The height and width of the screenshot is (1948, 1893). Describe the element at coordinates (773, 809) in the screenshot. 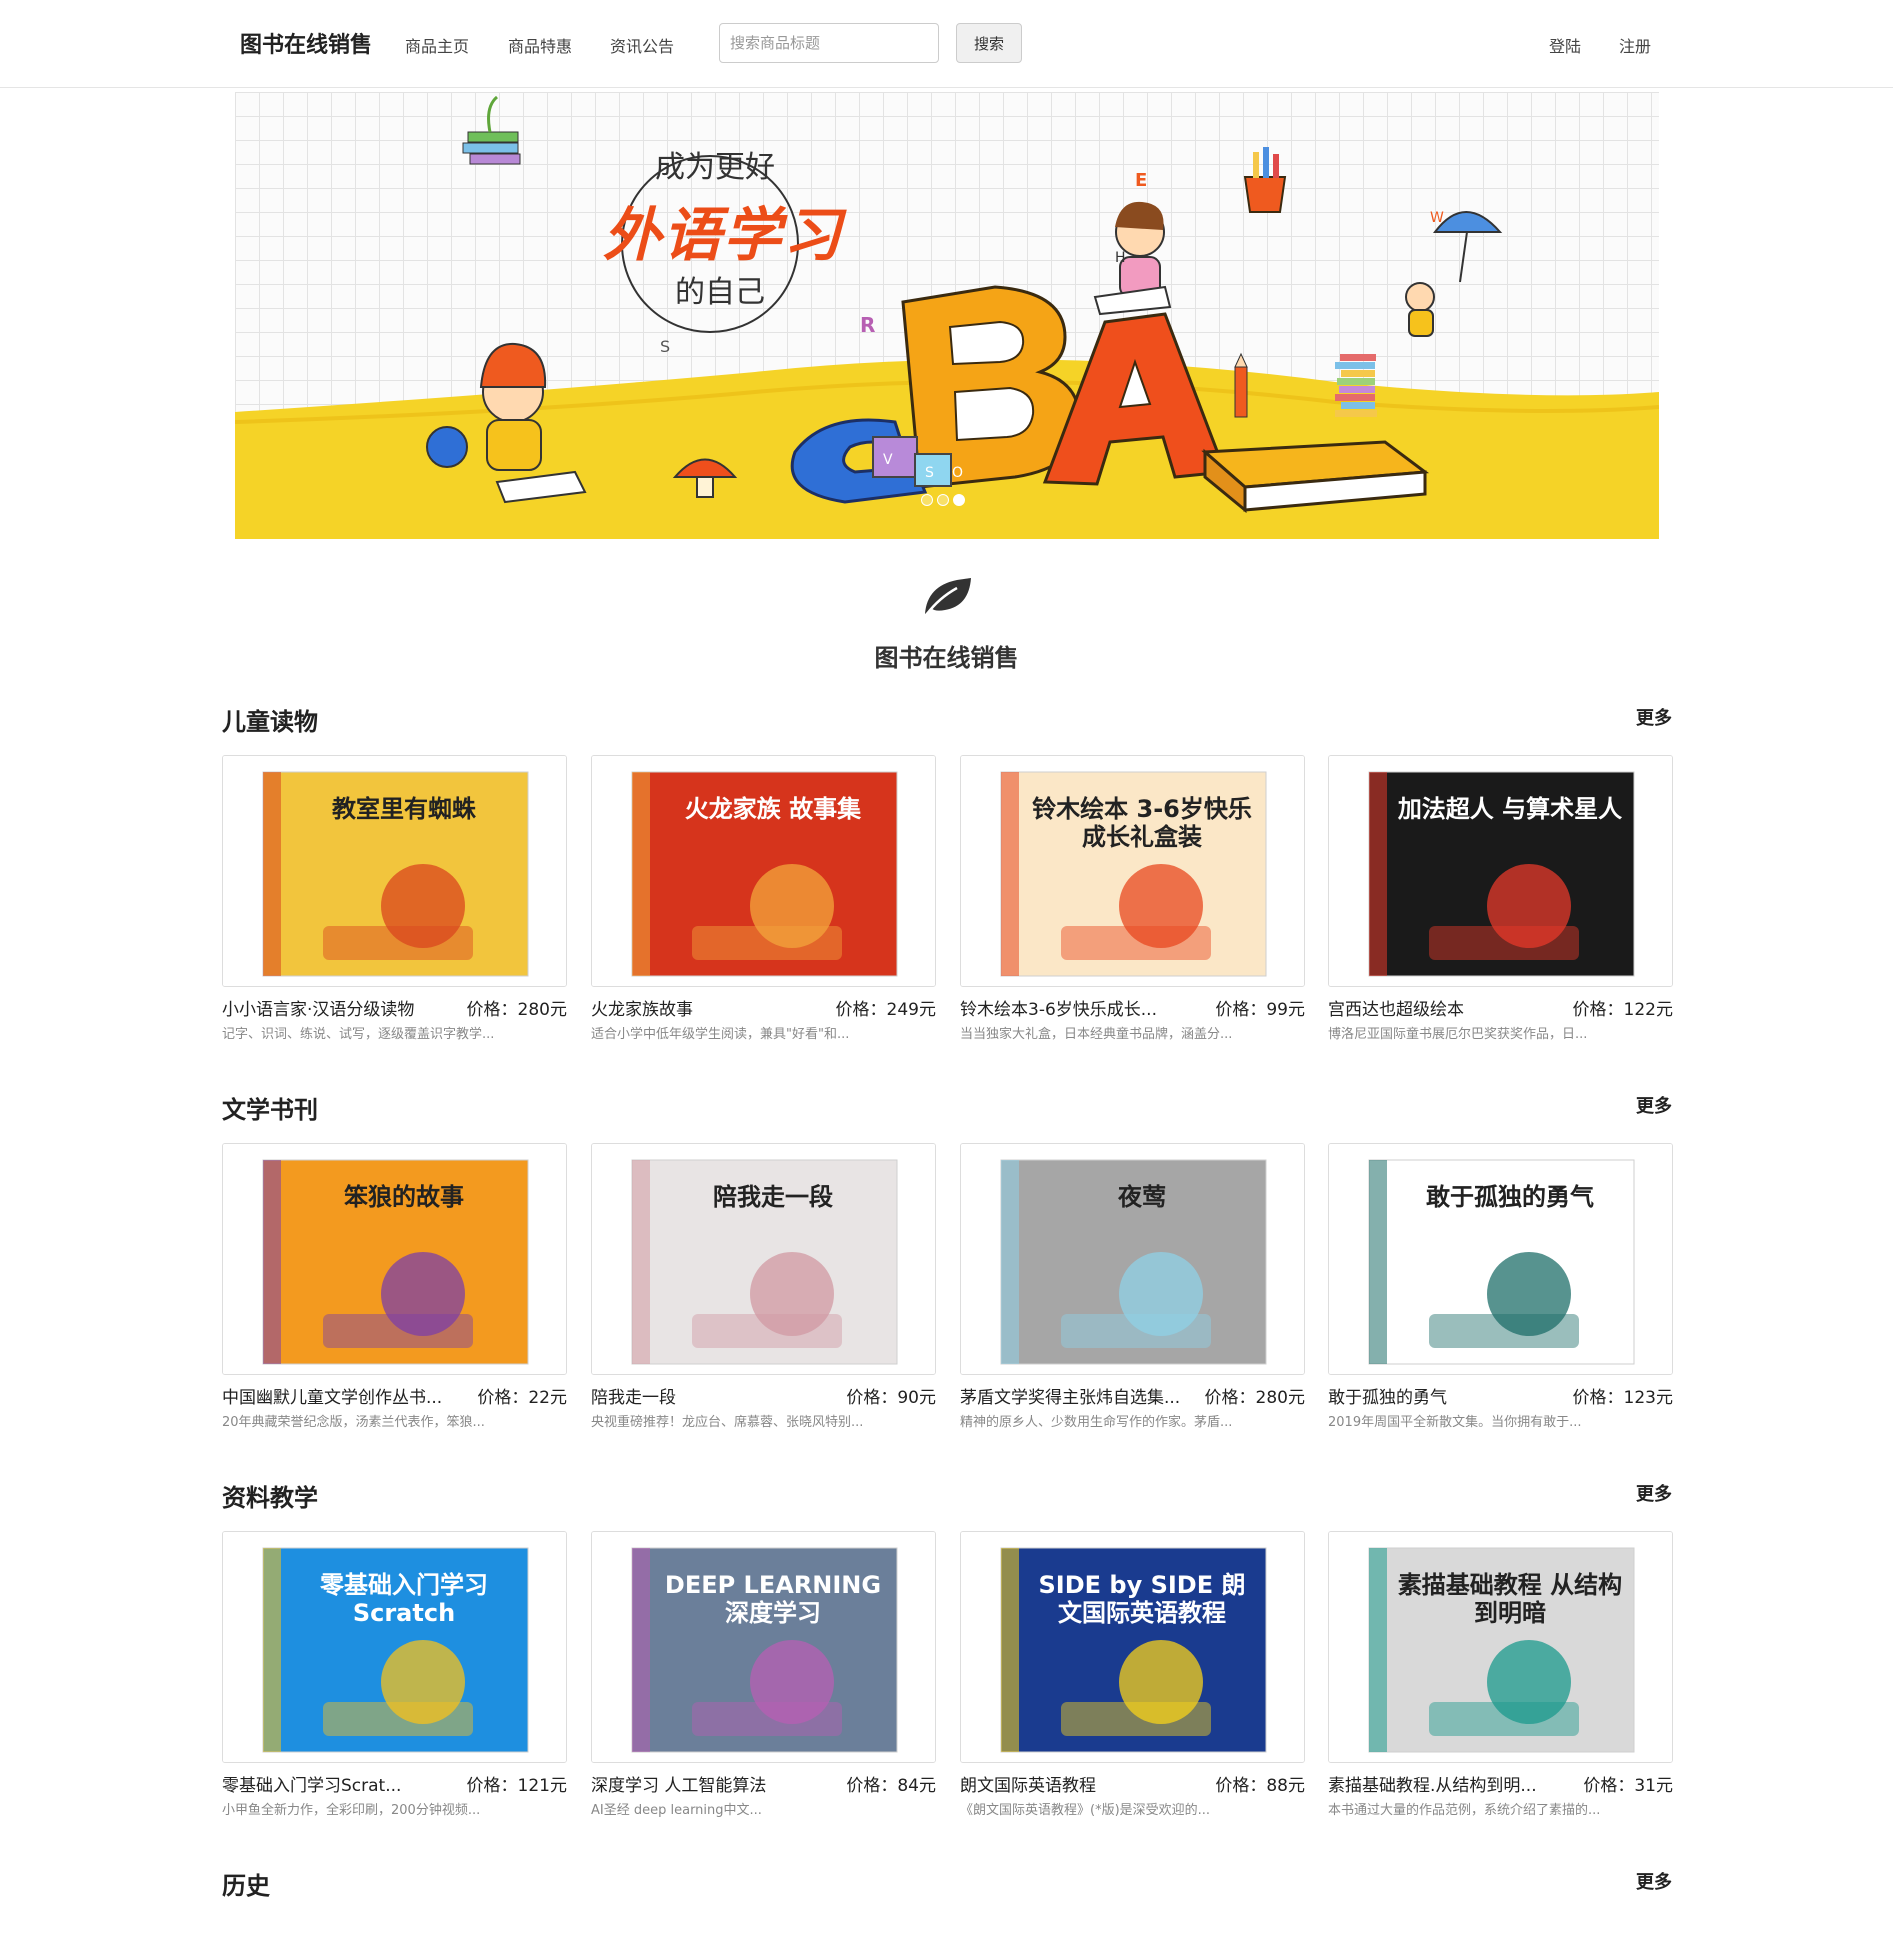

I see `book-cover-title: 火龙家族 故事集` at that location.